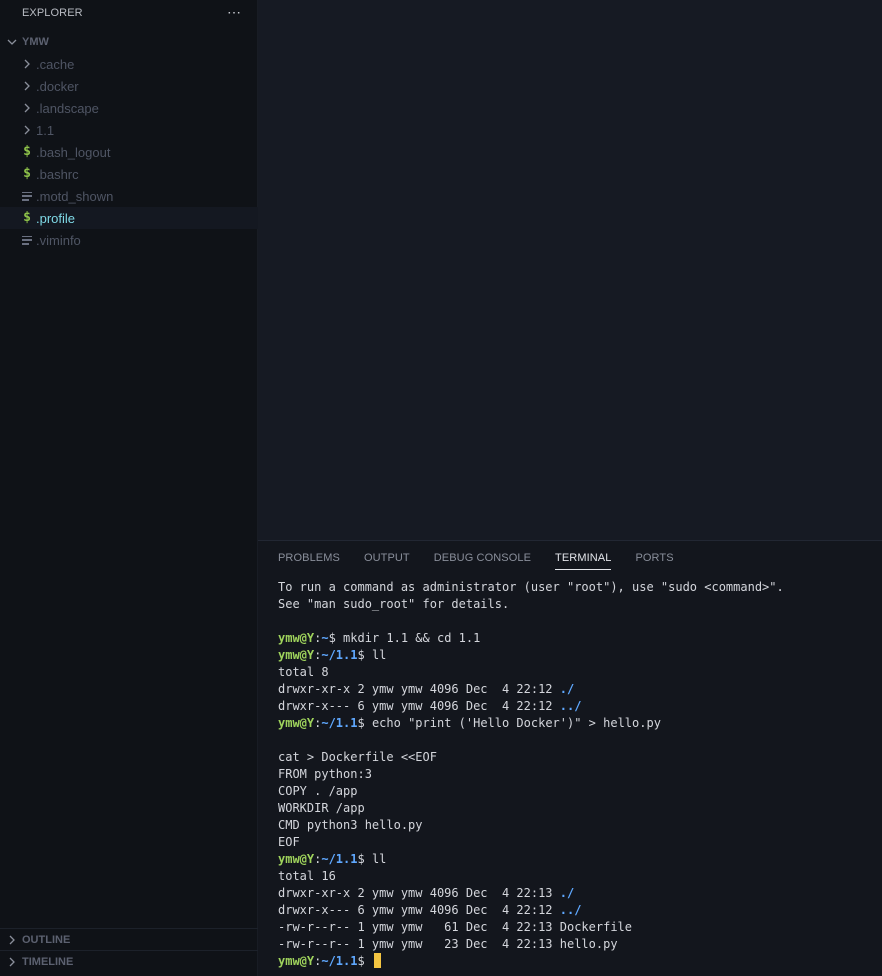 Image resolution: width=882 pixels, height=976 pixels. I want to click on tree-item: .motd_shown, so click(129, 196).